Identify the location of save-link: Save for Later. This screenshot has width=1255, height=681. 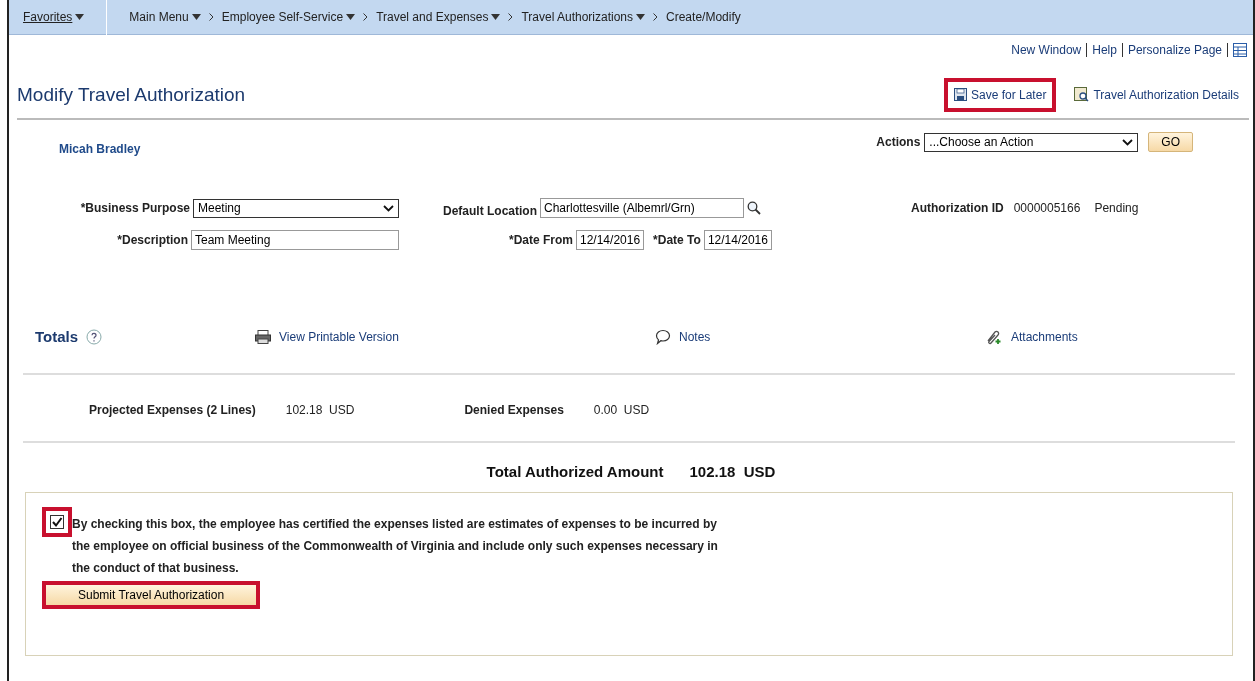
(1000, 94).